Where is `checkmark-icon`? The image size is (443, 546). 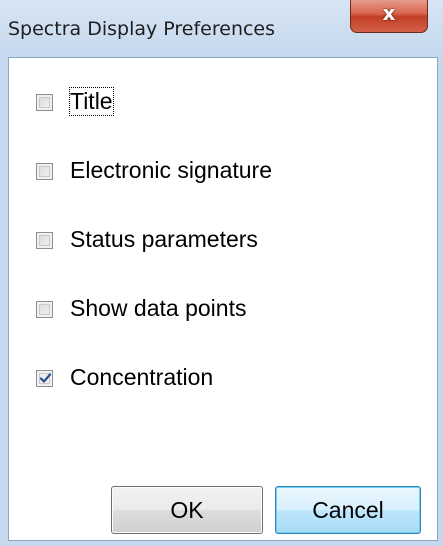
checkmark-icon is located at coordinates (45, 378).